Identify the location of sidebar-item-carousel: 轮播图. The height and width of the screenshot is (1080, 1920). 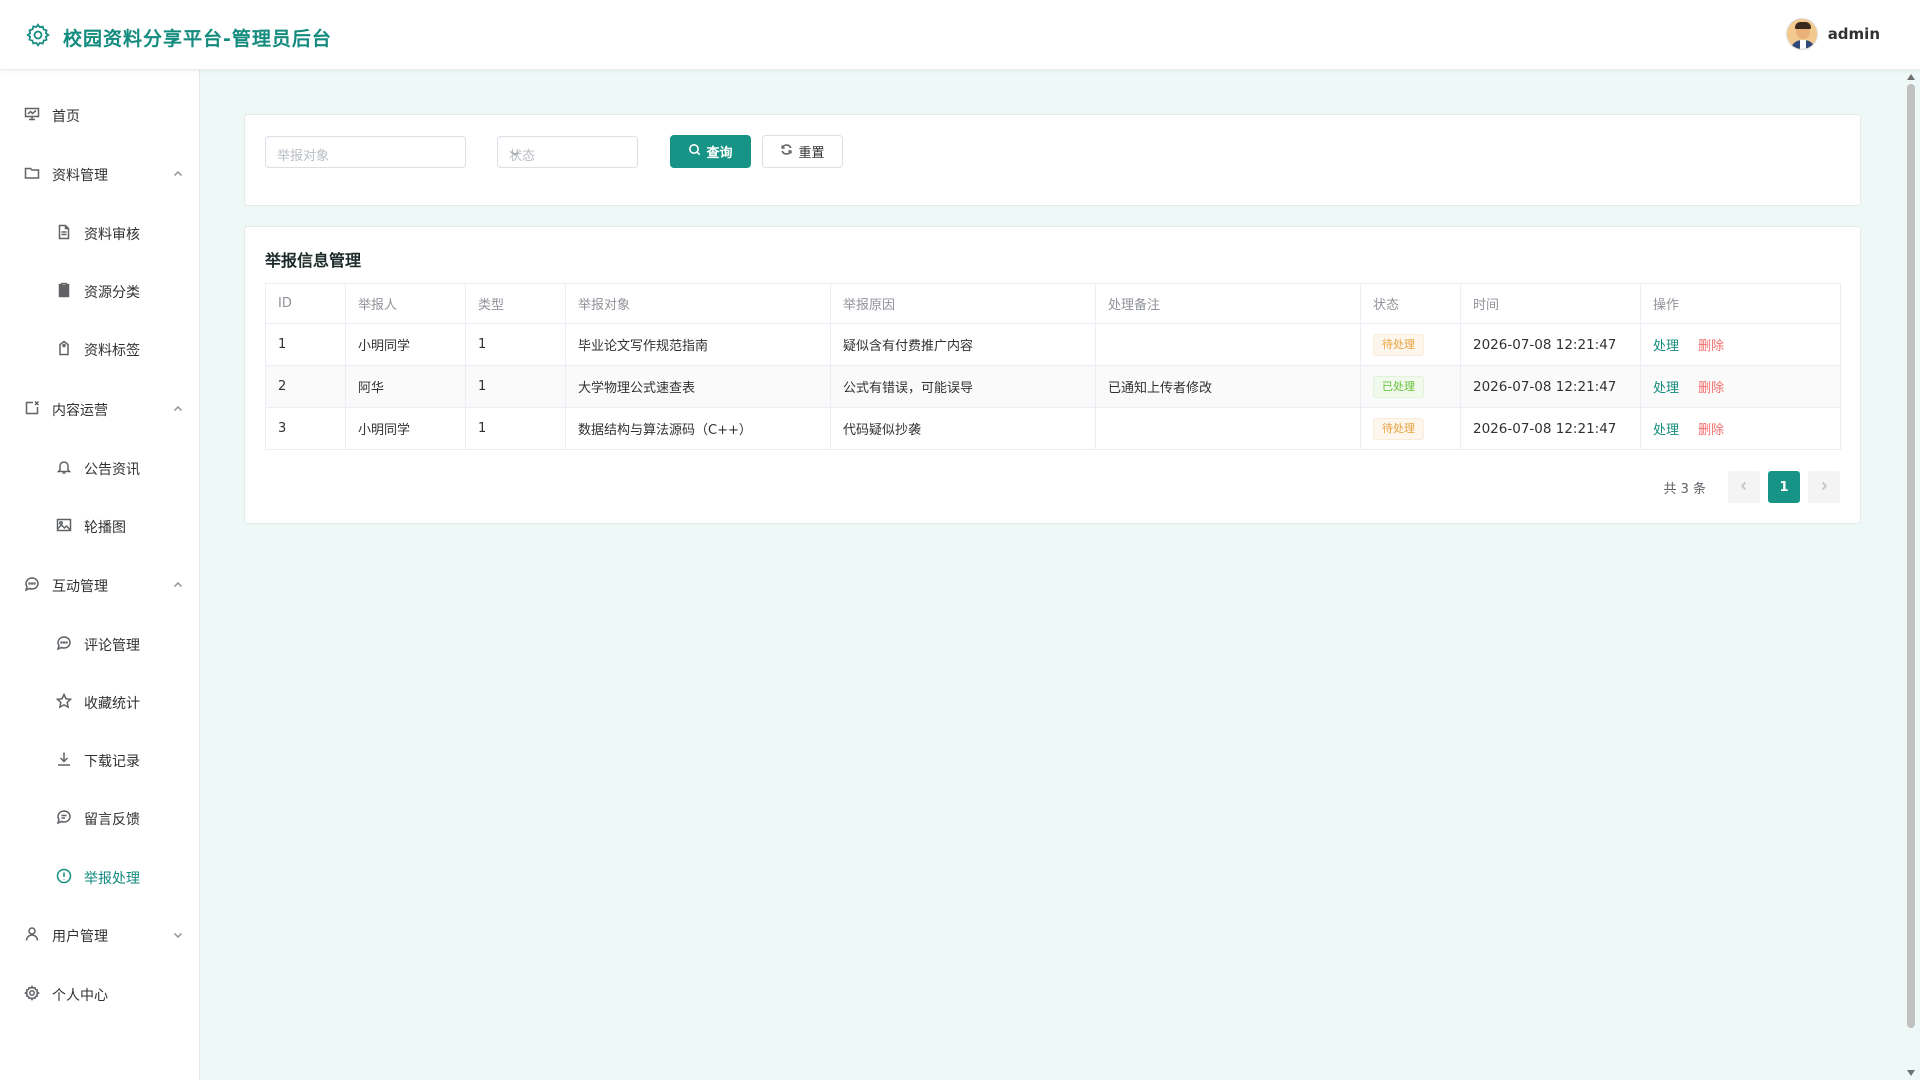
(91, 527).